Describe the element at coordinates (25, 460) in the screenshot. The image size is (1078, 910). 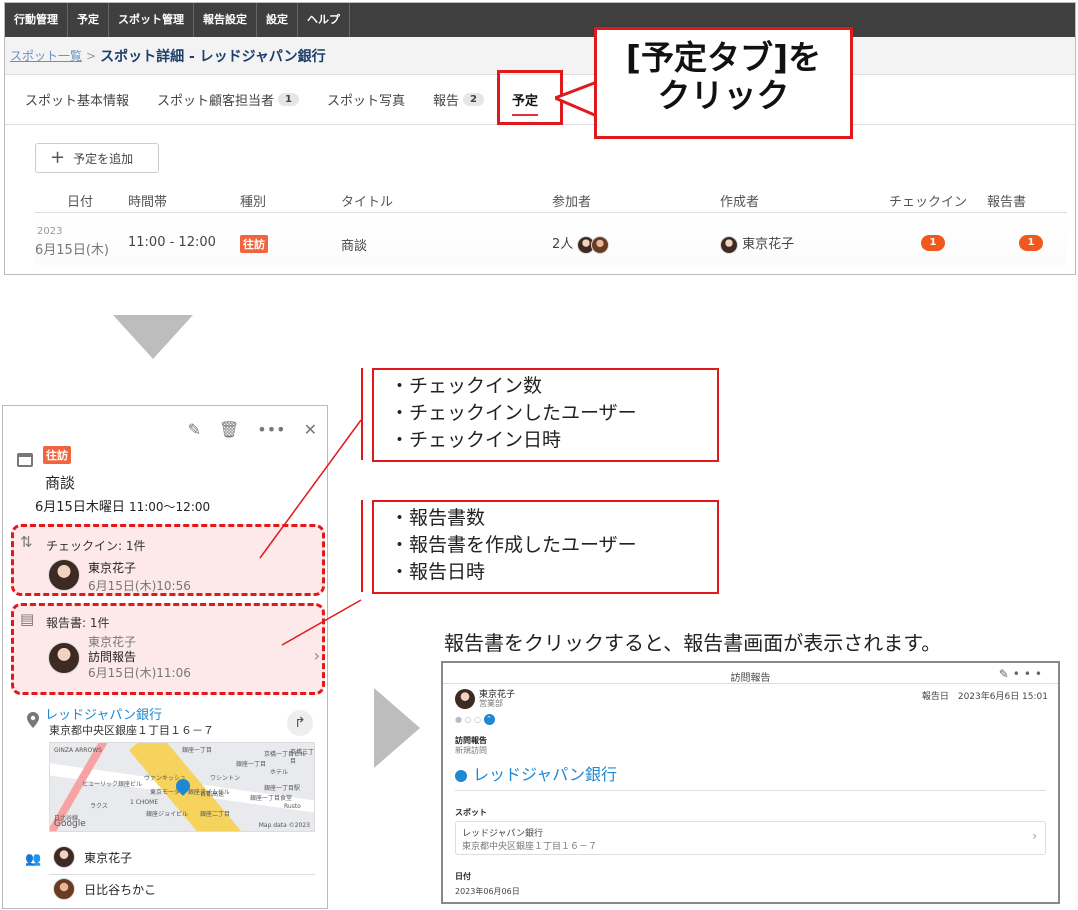
I see `calendar-icon` at that location.